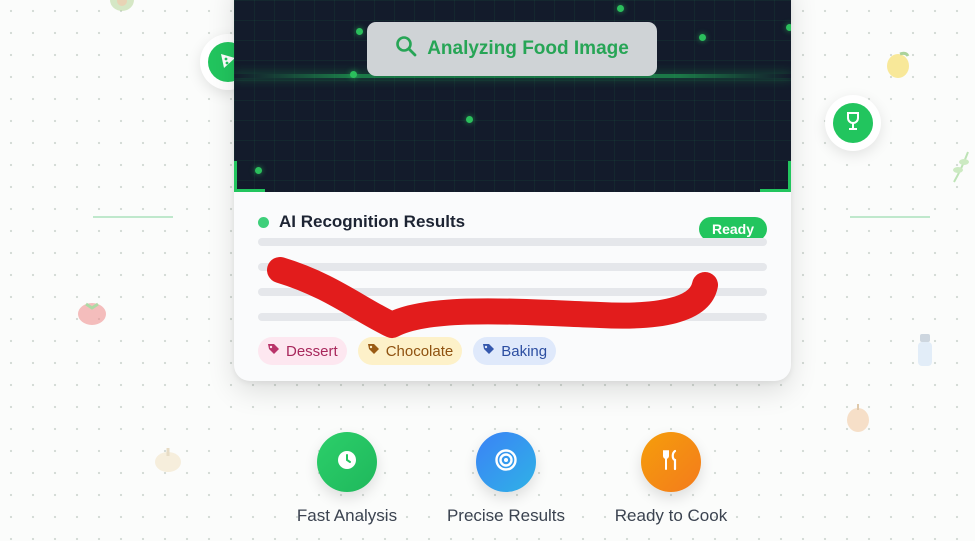 This screenshot has width=975, height=541. Describe the element at coordinates (372, 221) in the screenshot. I see `results-title: AI Recognition Results` at that location.